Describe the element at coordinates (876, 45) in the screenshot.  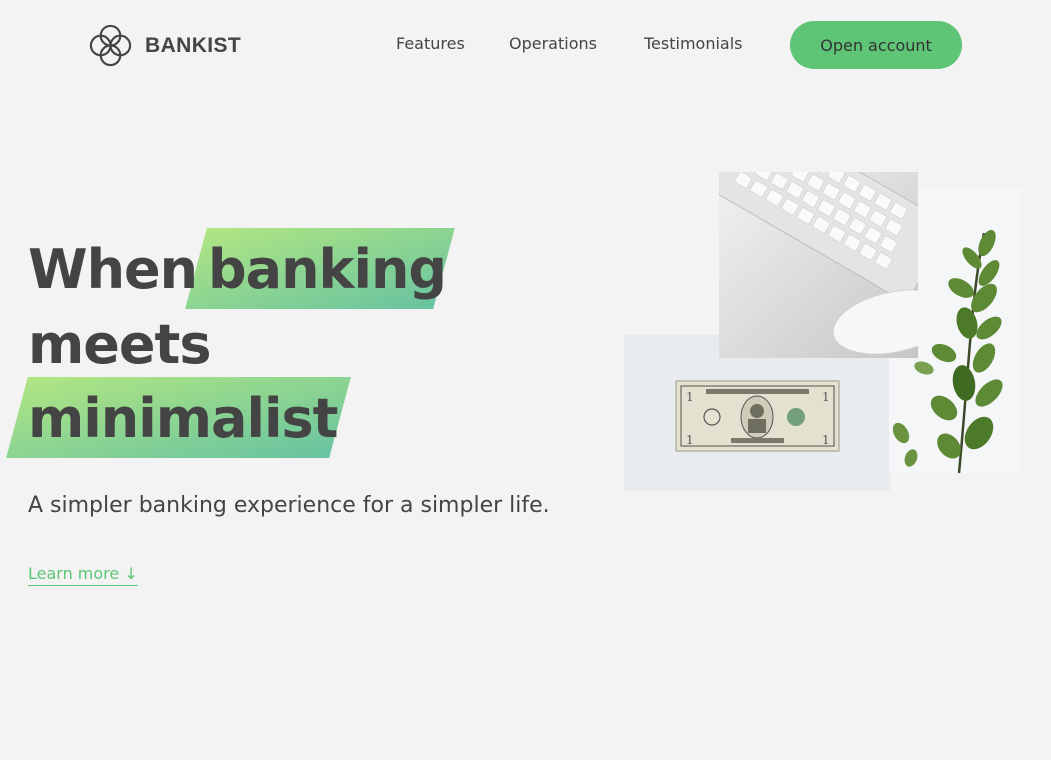
I see `open-account-button: Open account` at that location.